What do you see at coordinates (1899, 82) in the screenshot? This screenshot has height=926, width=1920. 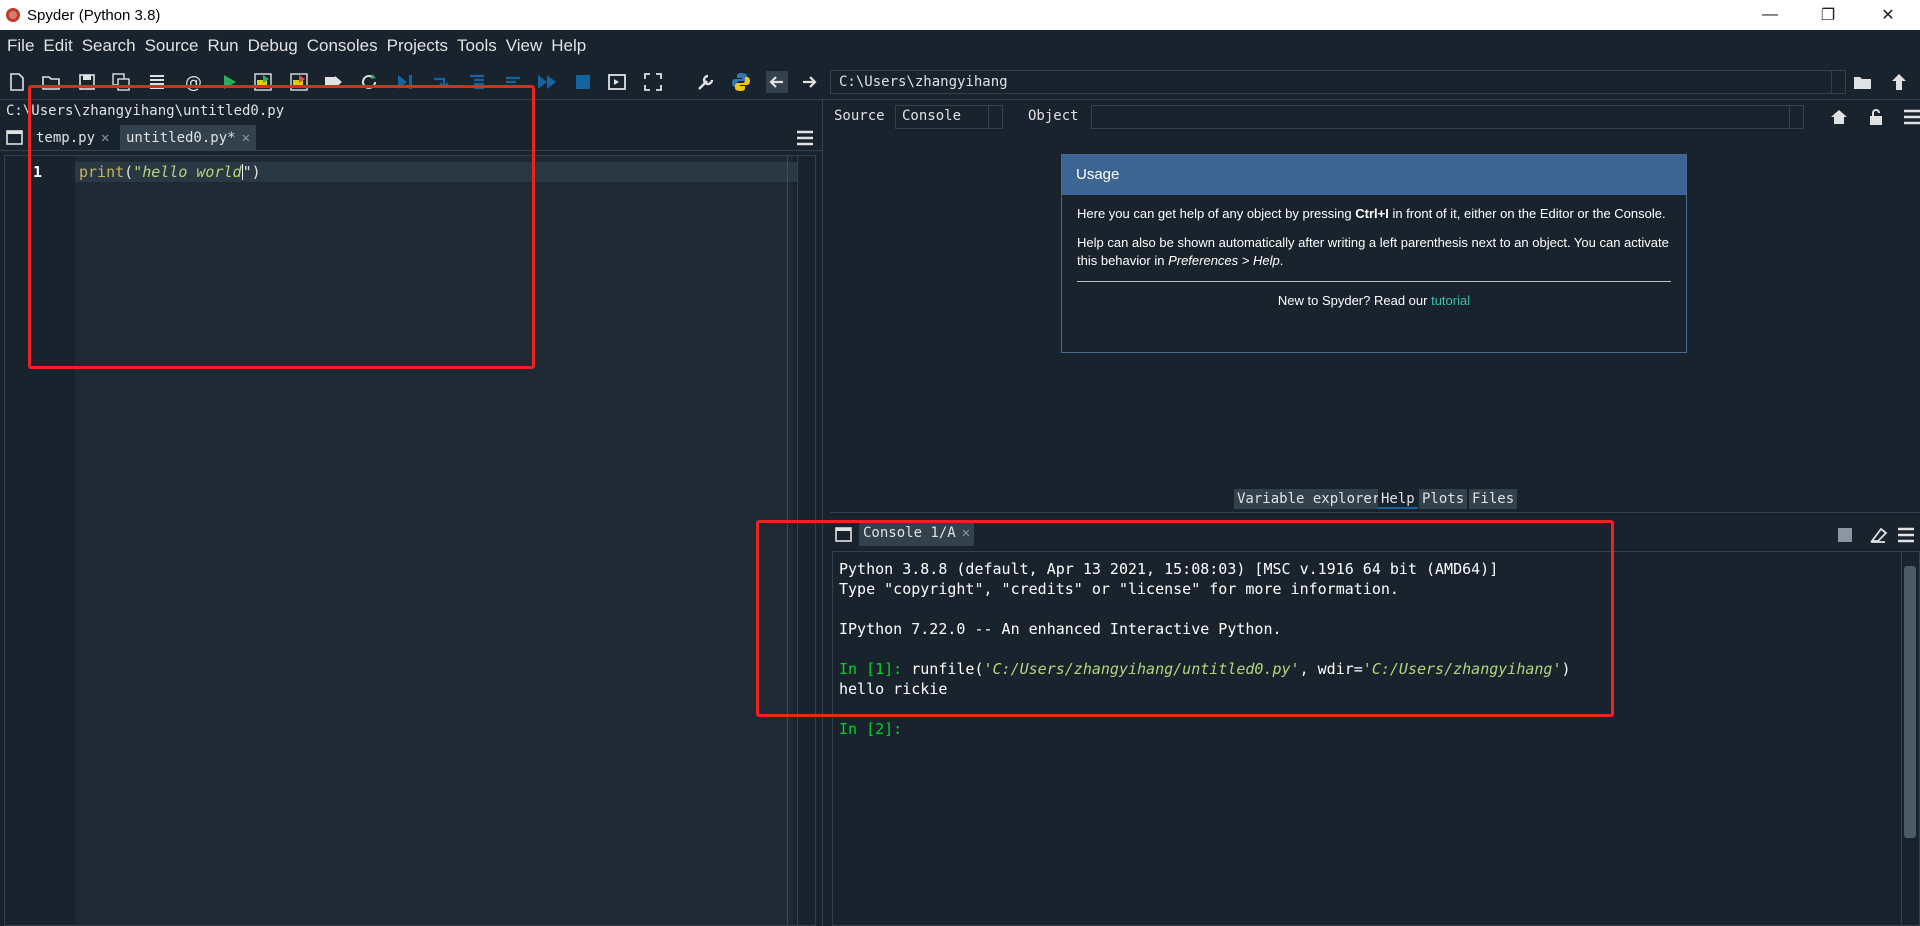 I see `parent-dir-icon` at bounding box center [1899, 82].